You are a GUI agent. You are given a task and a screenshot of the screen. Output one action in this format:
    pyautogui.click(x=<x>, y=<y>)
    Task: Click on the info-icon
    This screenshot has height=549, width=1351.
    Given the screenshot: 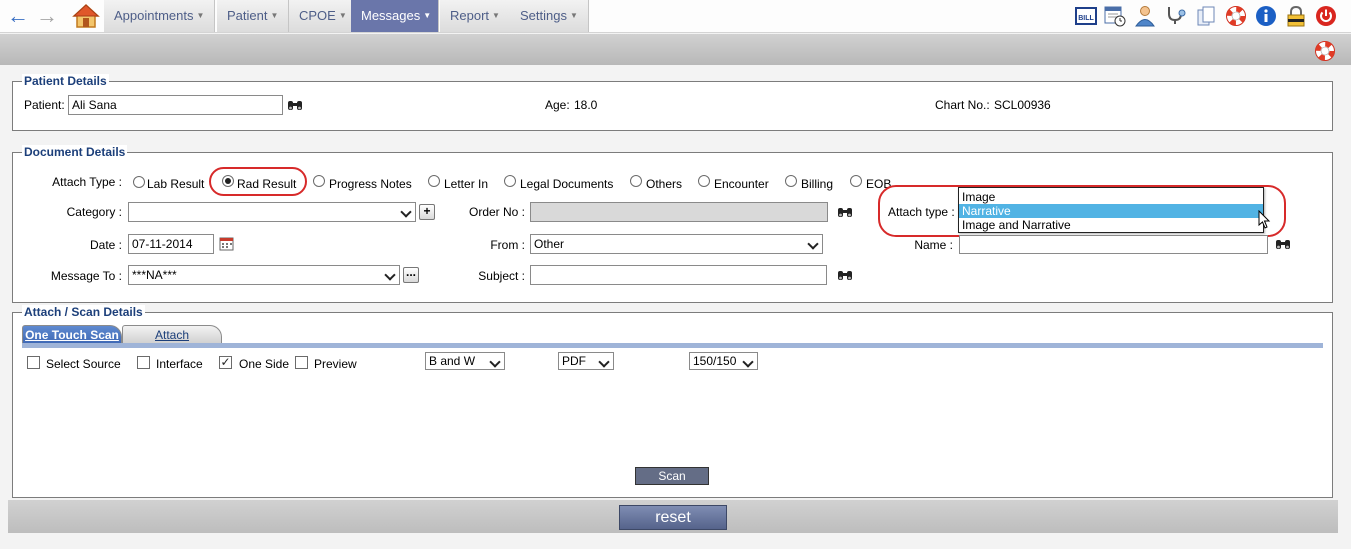 What is the action you would take?
    pyautogui.click(x=1266, y=16)
    